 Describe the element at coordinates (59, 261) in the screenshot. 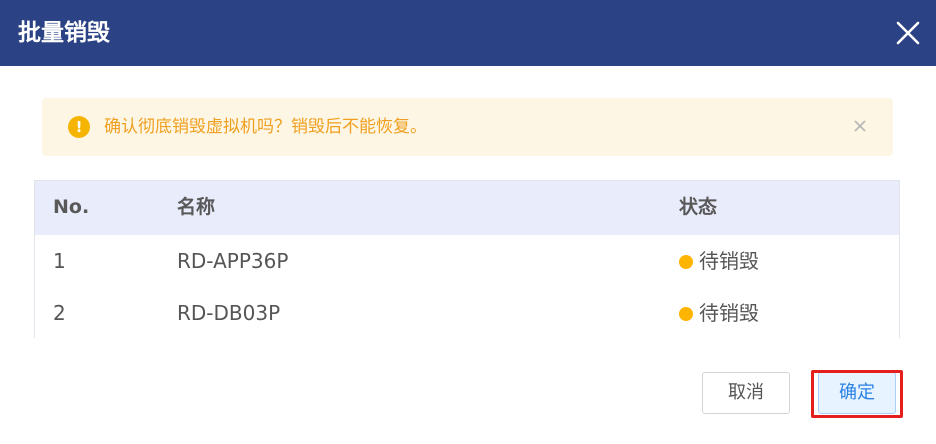

I see `cell-no: 1` at that location.